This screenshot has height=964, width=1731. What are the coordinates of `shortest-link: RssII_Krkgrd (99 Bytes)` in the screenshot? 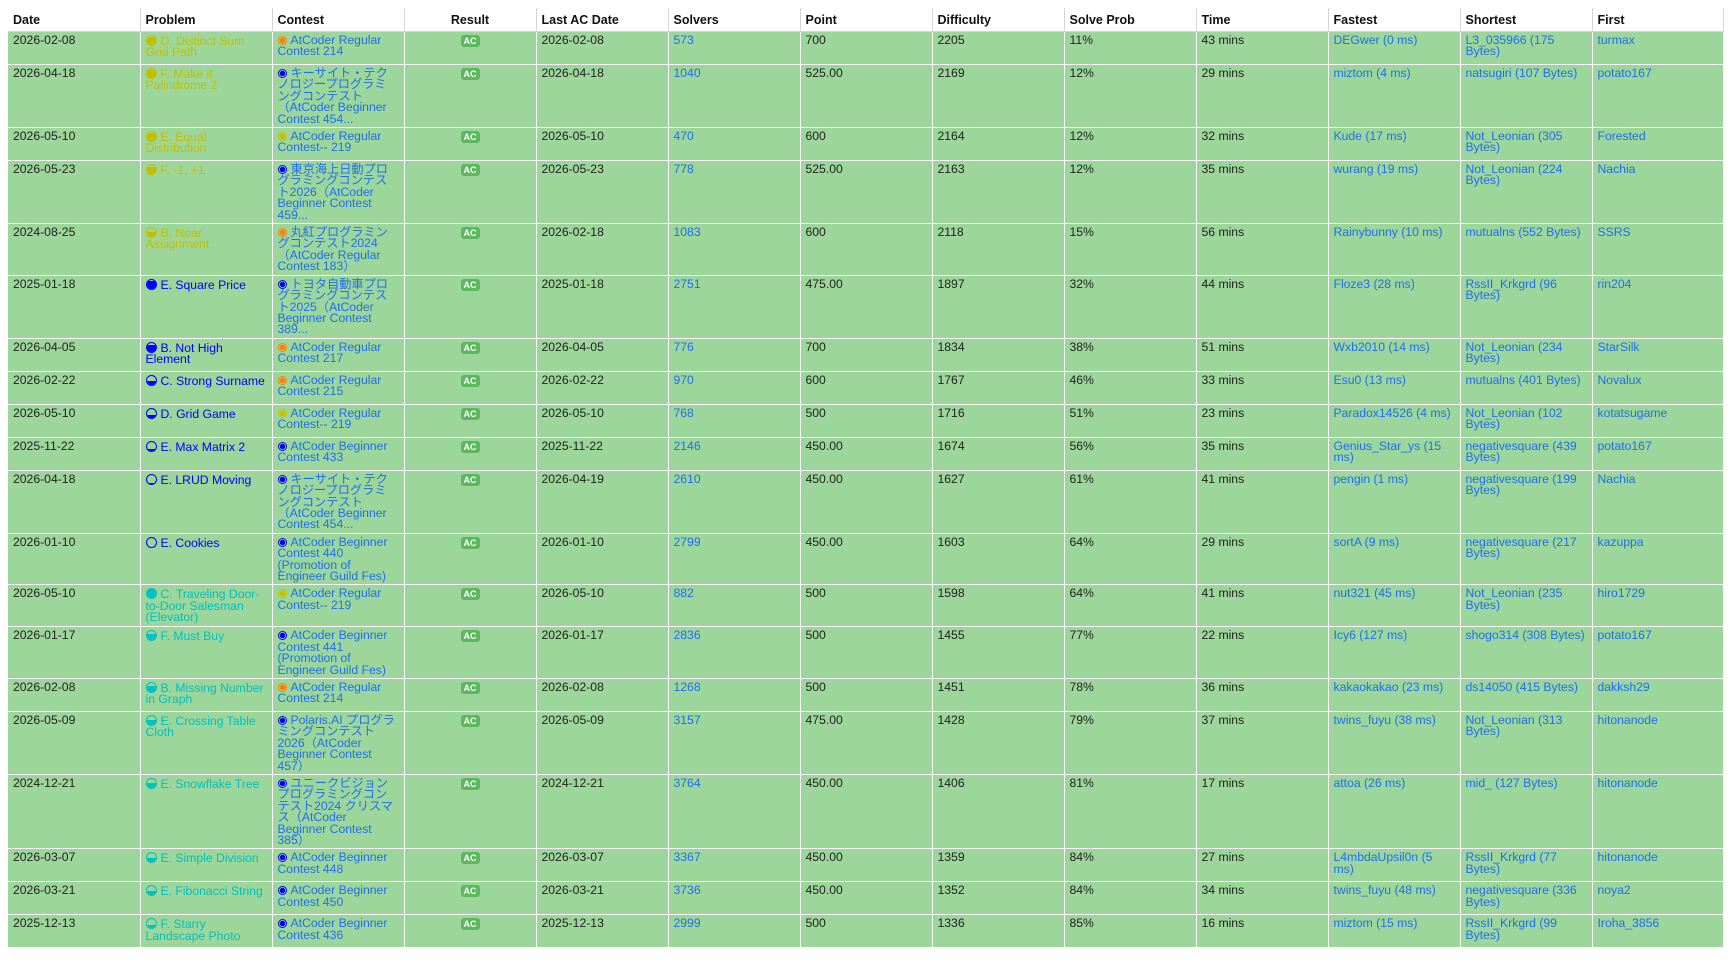 It's located at (1526, 931).